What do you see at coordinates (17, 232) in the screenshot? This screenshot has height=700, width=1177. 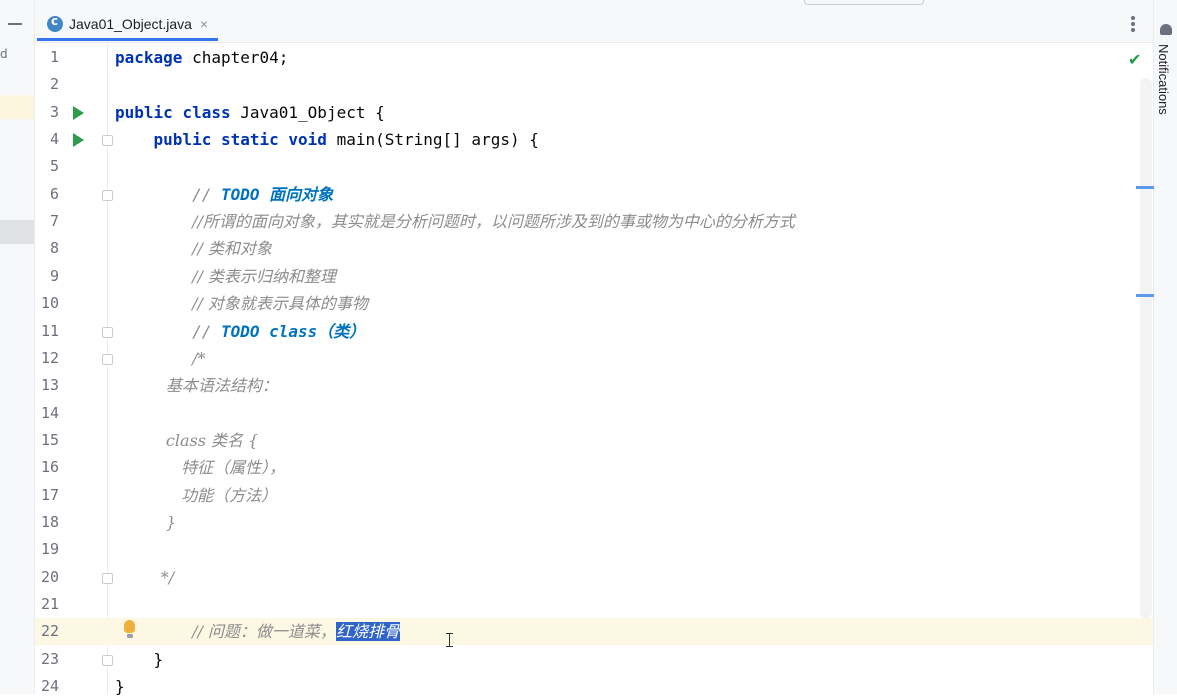 I see `left-strip-selection` at bounding box center [17, 232].